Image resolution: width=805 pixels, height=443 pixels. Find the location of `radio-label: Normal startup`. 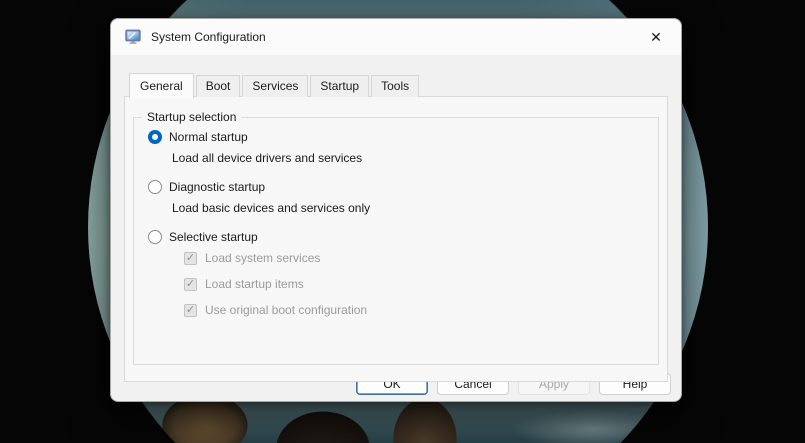

radio-label: Normal startup is located at coordinates (208, 137).